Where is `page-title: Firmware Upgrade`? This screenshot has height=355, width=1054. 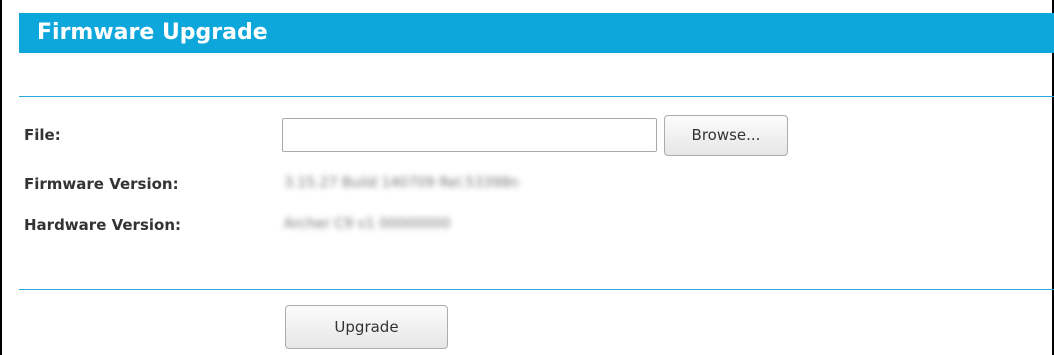
page-title: Firmware Upgrade is located at coordinates (536, 33).